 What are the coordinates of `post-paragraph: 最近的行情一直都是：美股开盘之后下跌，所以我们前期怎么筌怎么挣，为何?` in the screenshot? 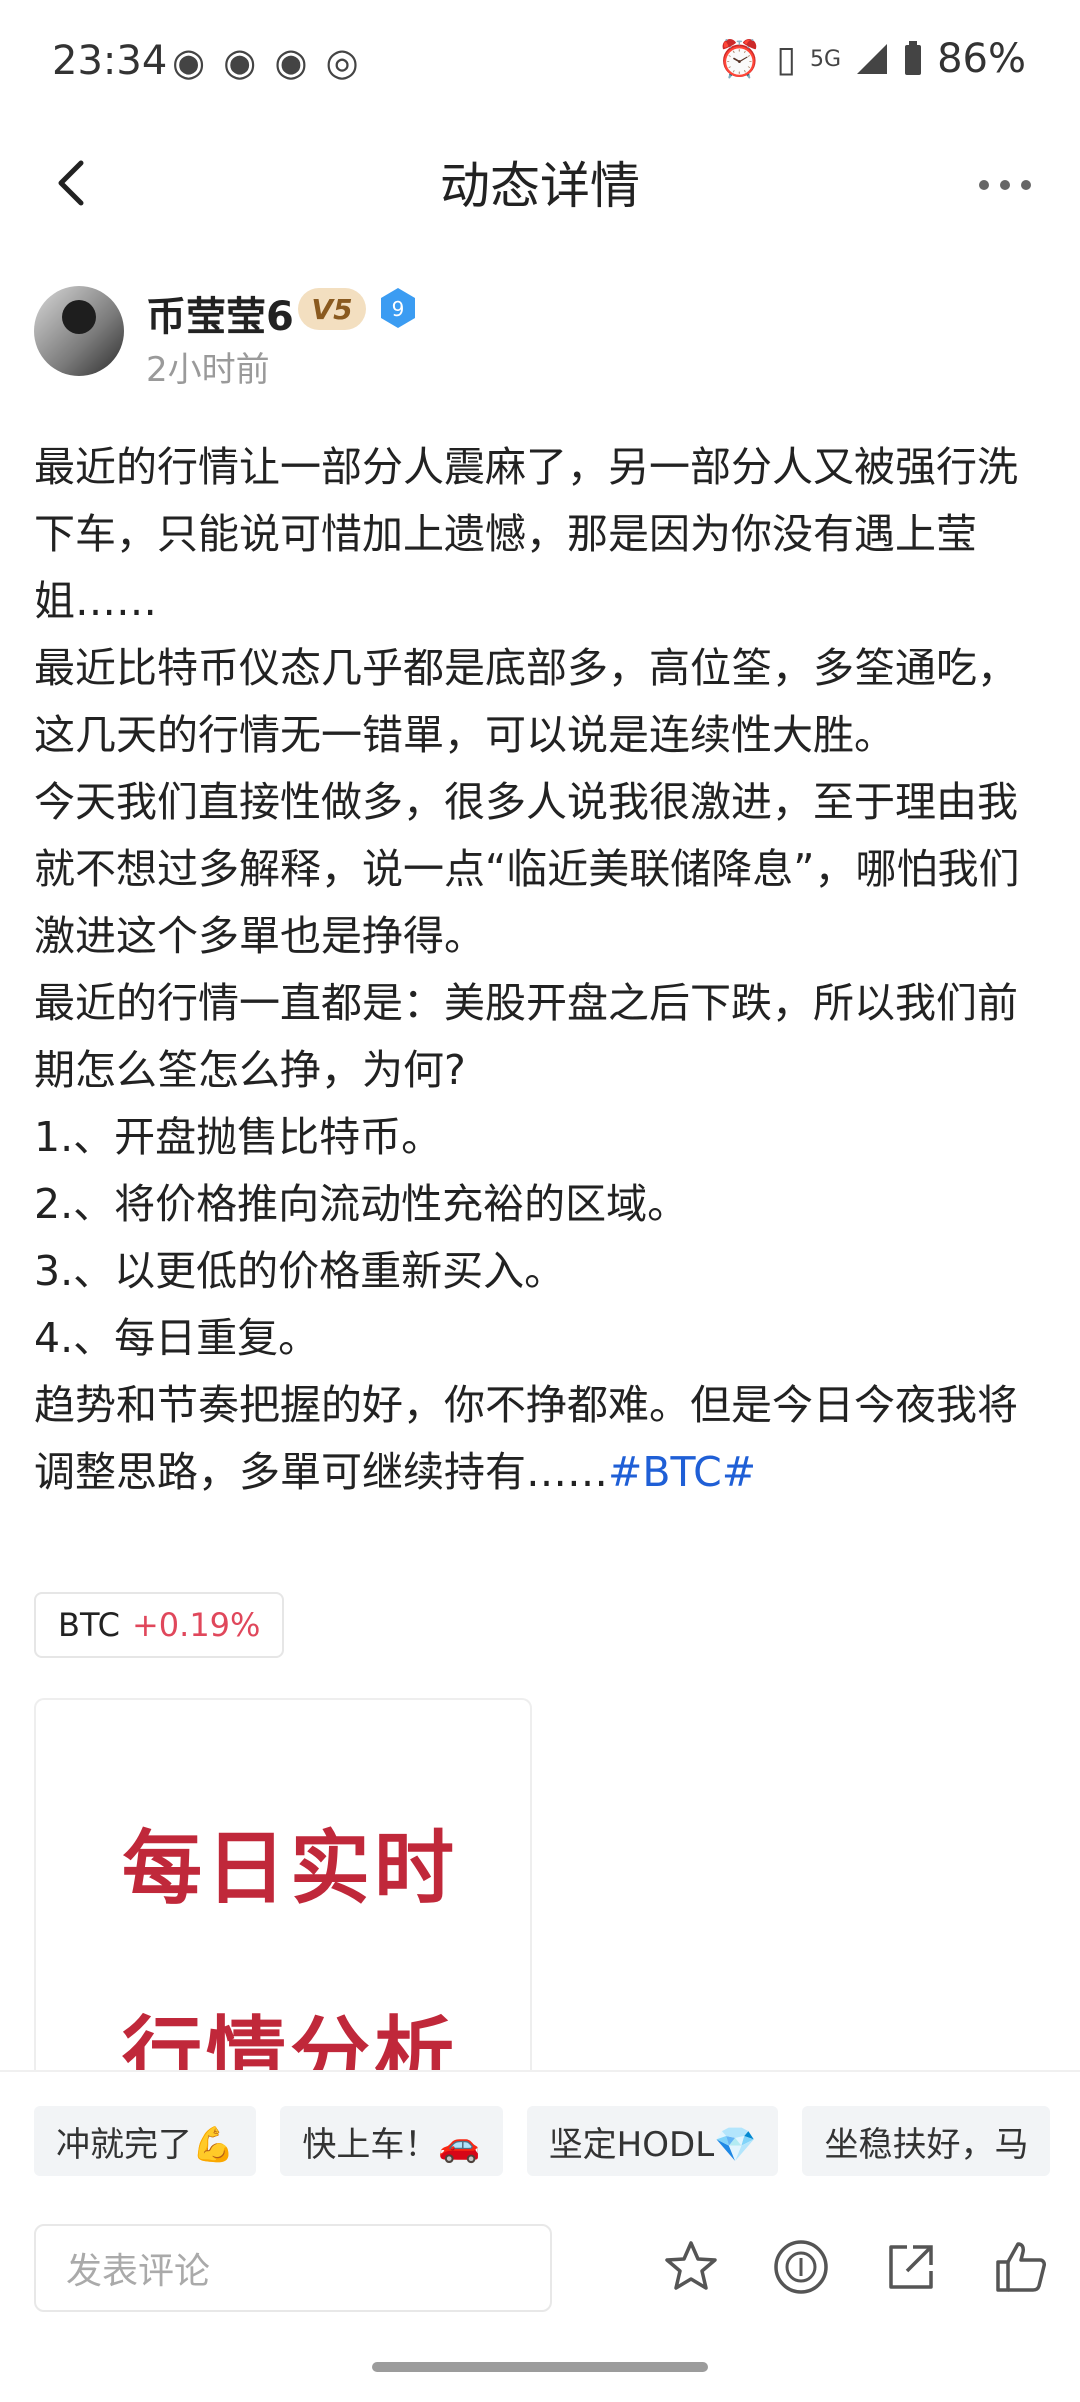 It's located at (526, 1036).